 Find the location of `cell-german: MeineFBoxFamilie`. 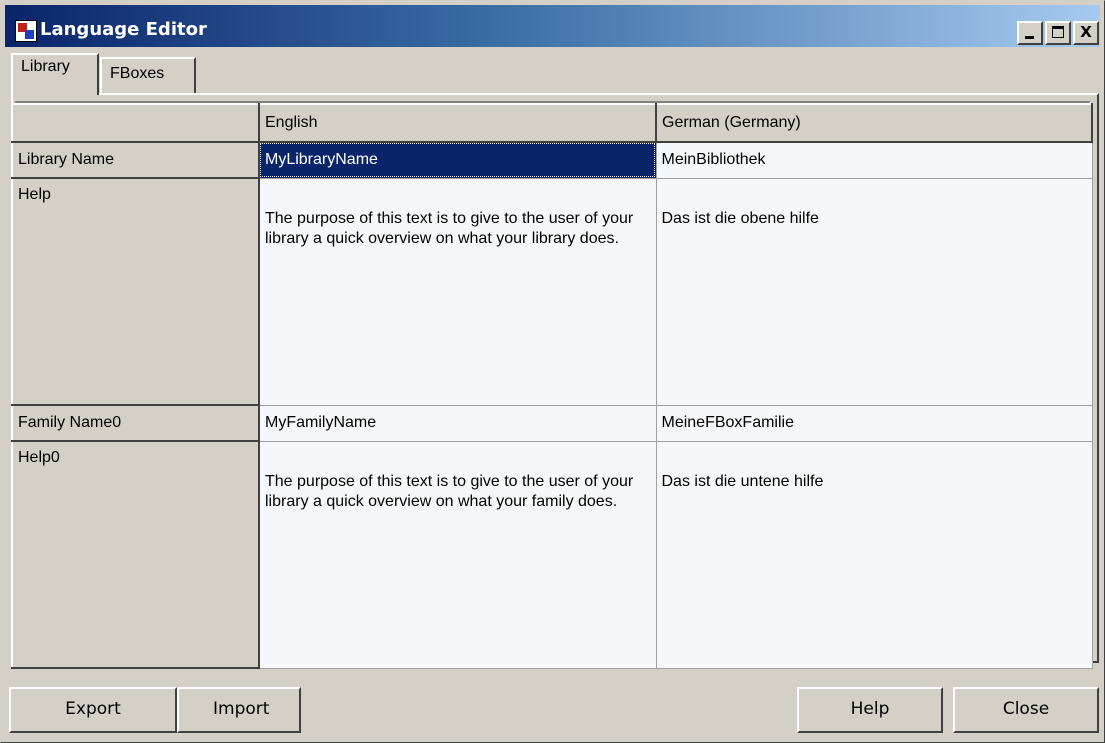

cell-german: MeineFBoxFamilie is located at coordinates (874, 423).